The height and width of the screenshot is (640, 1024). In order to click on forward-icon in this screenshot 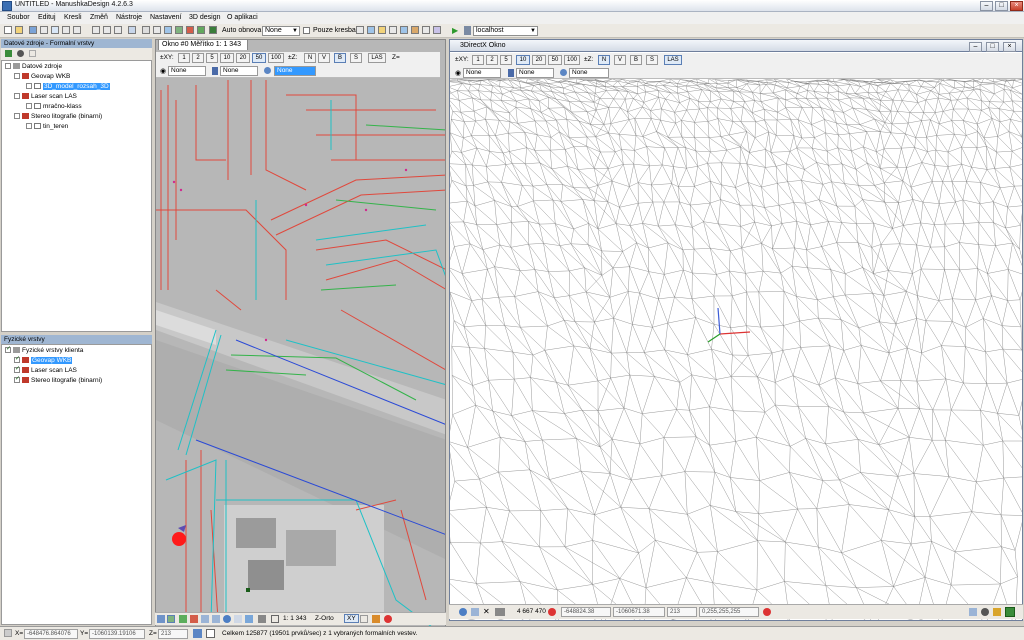, I will do `click(216, 619)`.